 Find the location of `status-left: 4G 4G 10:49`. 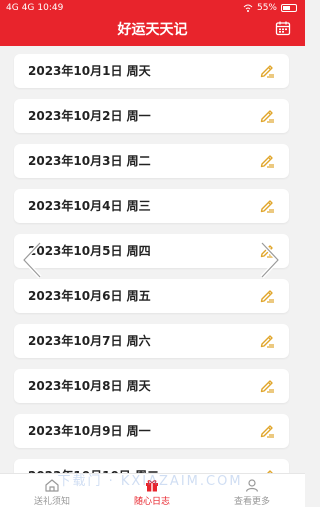

status-left: 4G 4G 10:49 is located at coordinates (34, 8).